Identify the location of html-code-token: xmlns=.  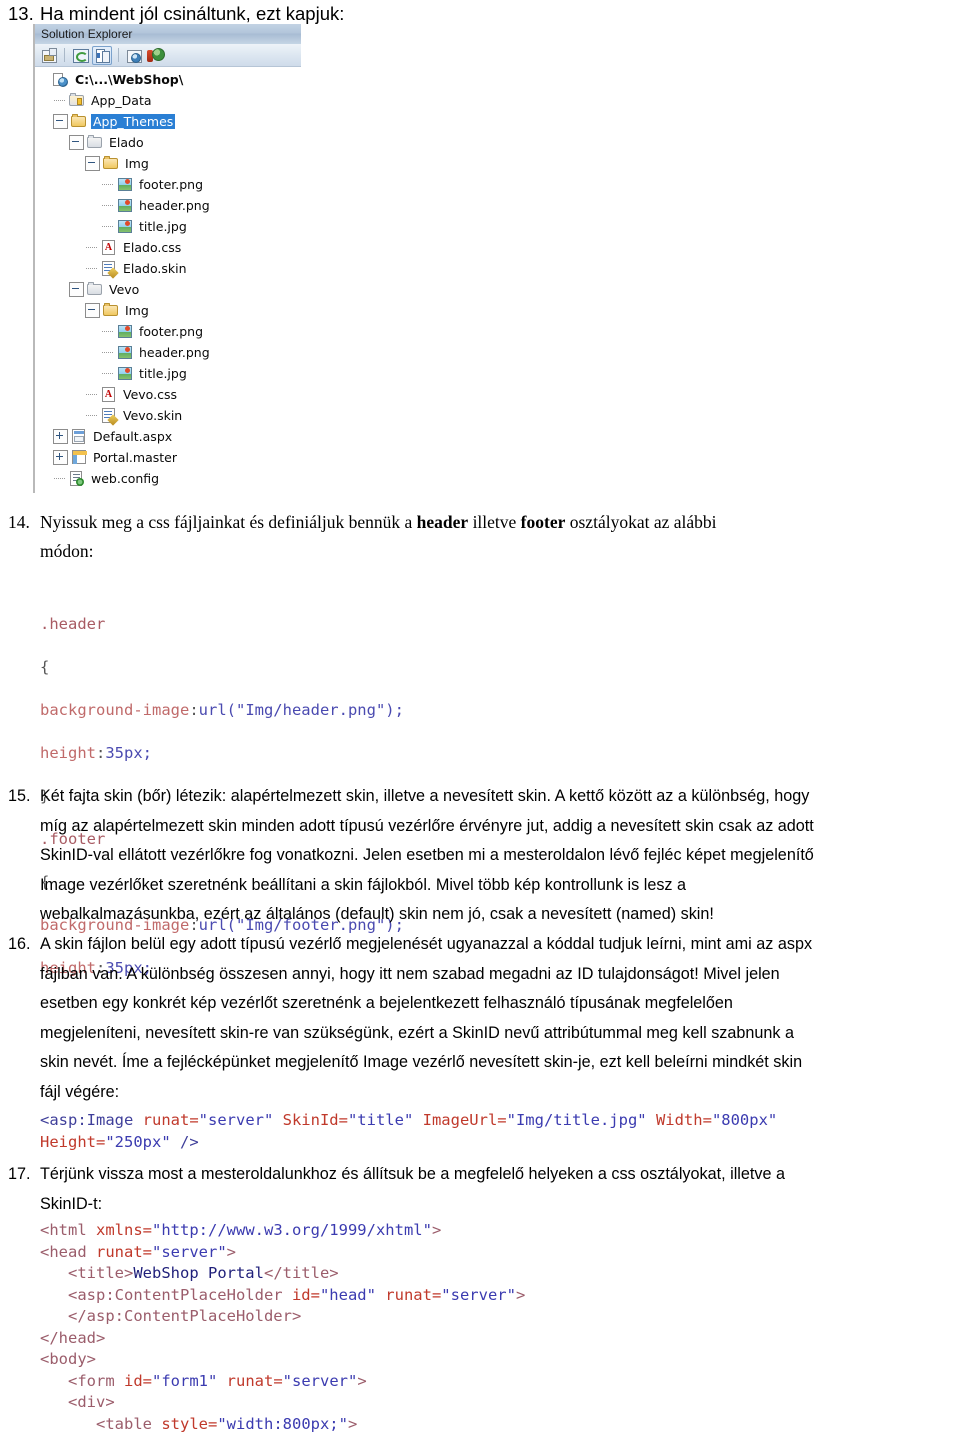
(119, 1230).